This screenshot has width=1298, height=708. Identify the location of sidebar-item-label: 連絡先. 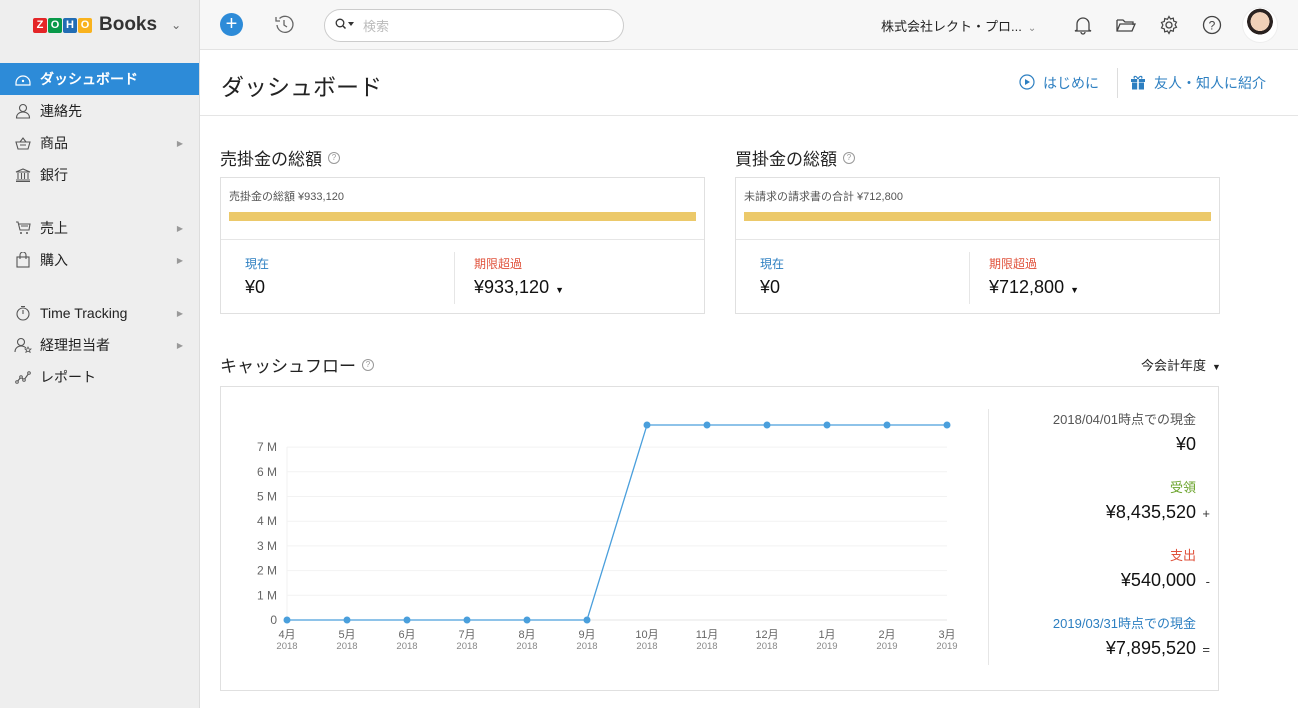
(61, 111).